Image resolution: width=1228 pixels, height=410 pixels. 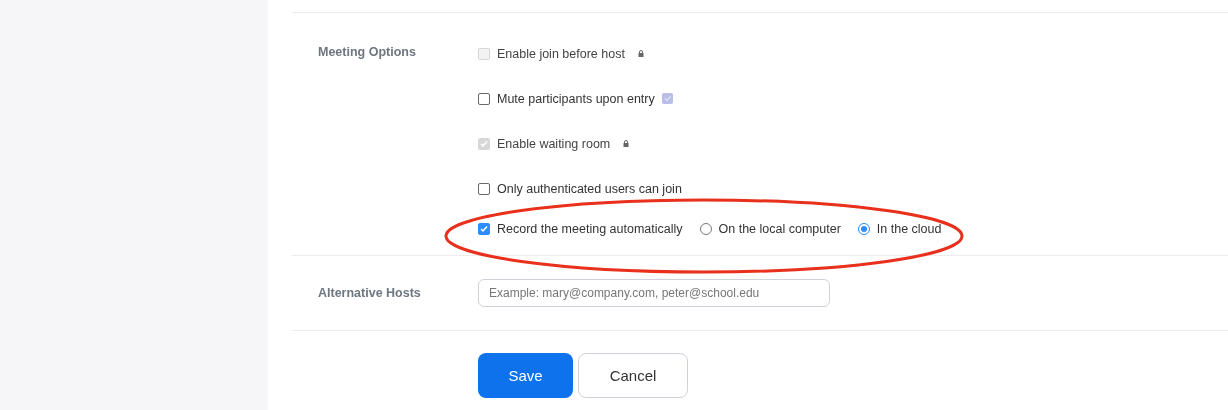 What do you see at coordinates (561, 53) in the screenshot?
I see `option-label: Enable join before host` at bounding box center [561, 53].